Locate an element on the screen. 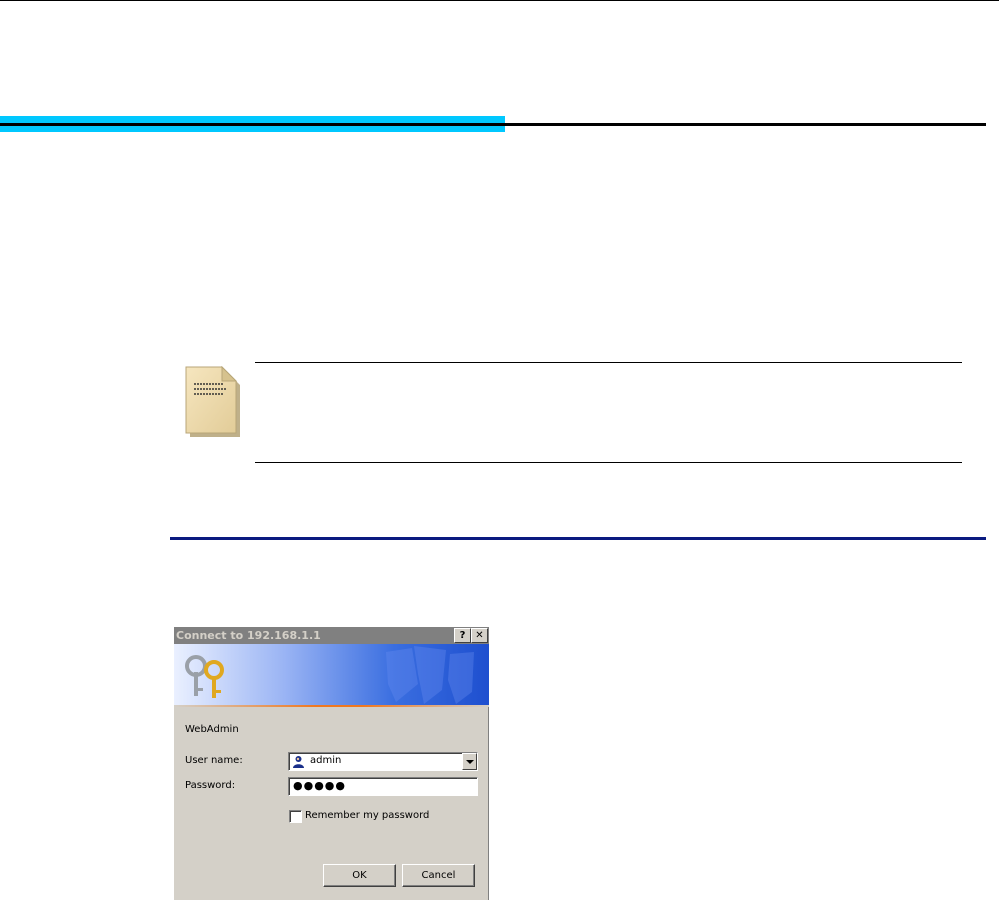  username-label: User name: is located at coordinates (214, 760).